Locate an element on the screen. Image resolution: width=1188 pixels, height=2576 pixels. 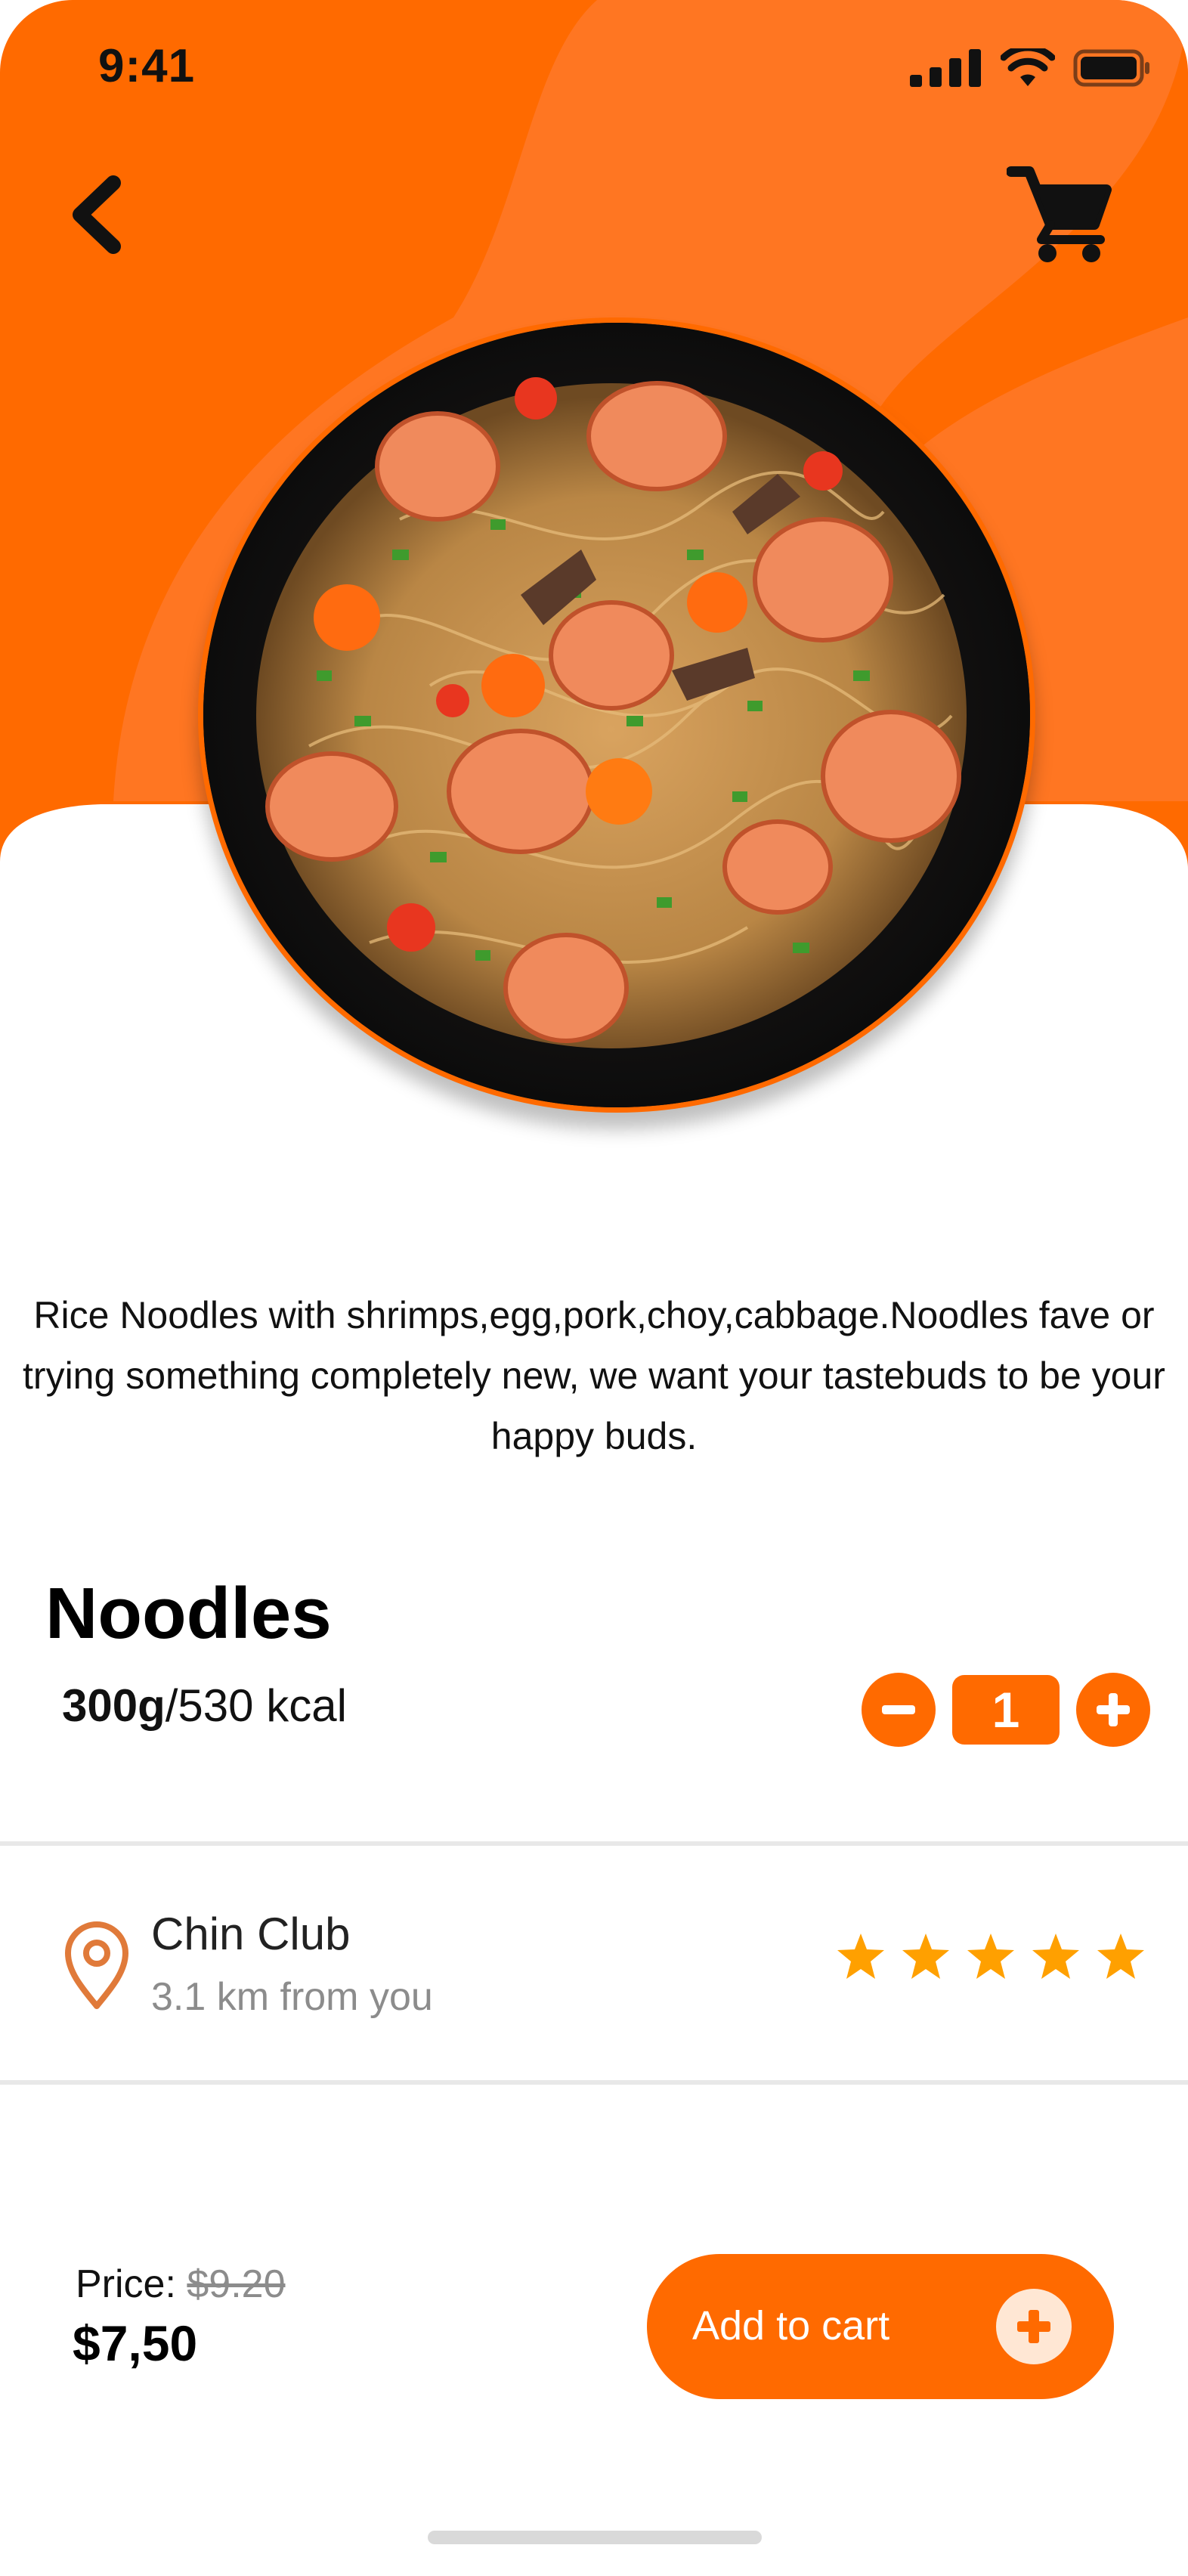
cart-button is located at coordinates (1059, 214).